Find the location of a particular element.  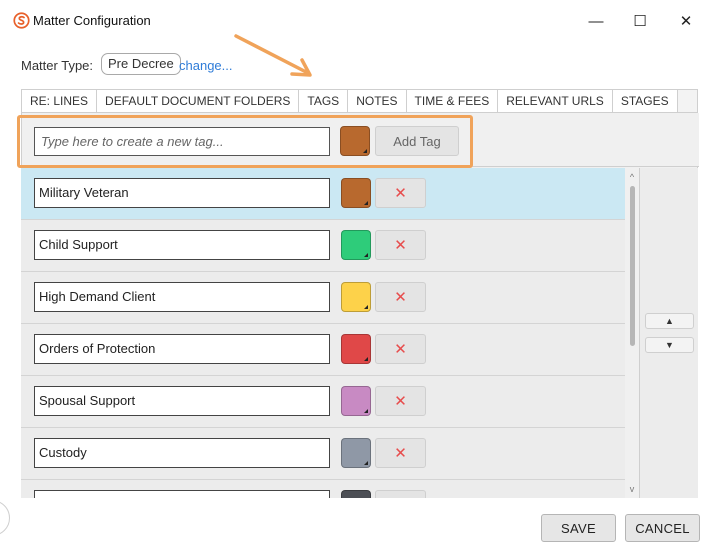

close-button: ✕ is located at coordinates (686, 21).